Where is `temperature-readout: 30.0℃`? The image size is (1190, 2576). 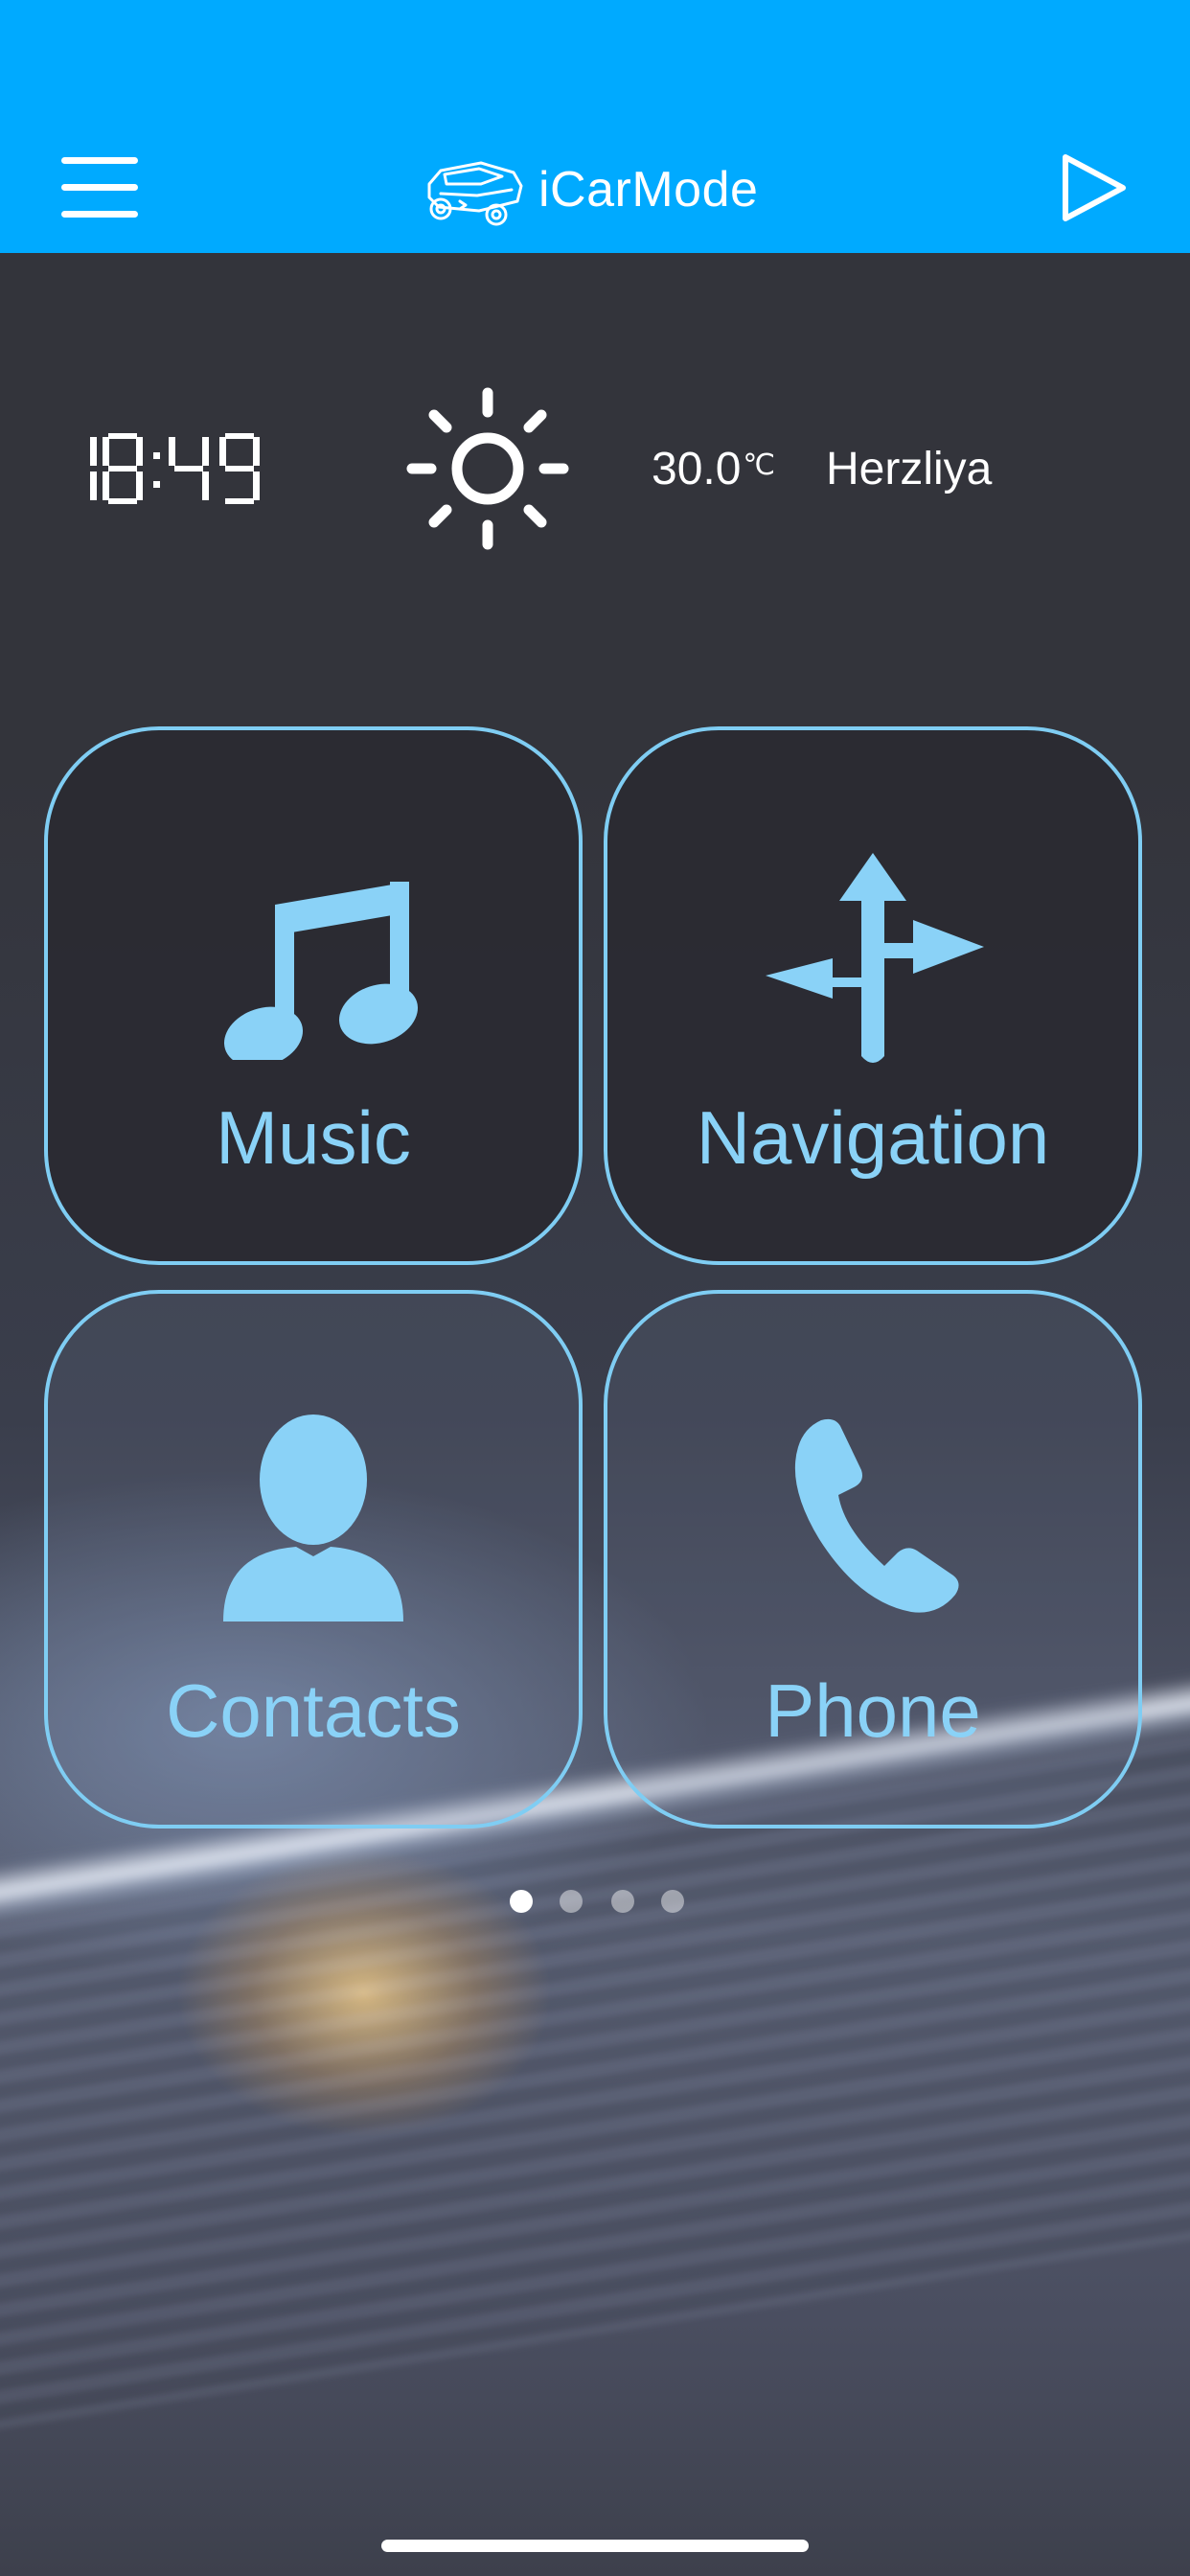 temperature-readout: 30.0℃ is located at coordinates (714, 469).